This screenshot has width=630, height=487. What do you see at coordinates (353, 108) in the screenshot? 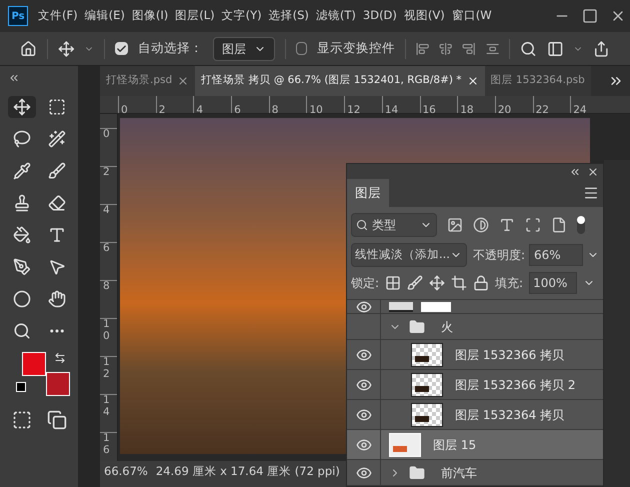
I see `ruler-number: 12` at bounding box center [353, 108].